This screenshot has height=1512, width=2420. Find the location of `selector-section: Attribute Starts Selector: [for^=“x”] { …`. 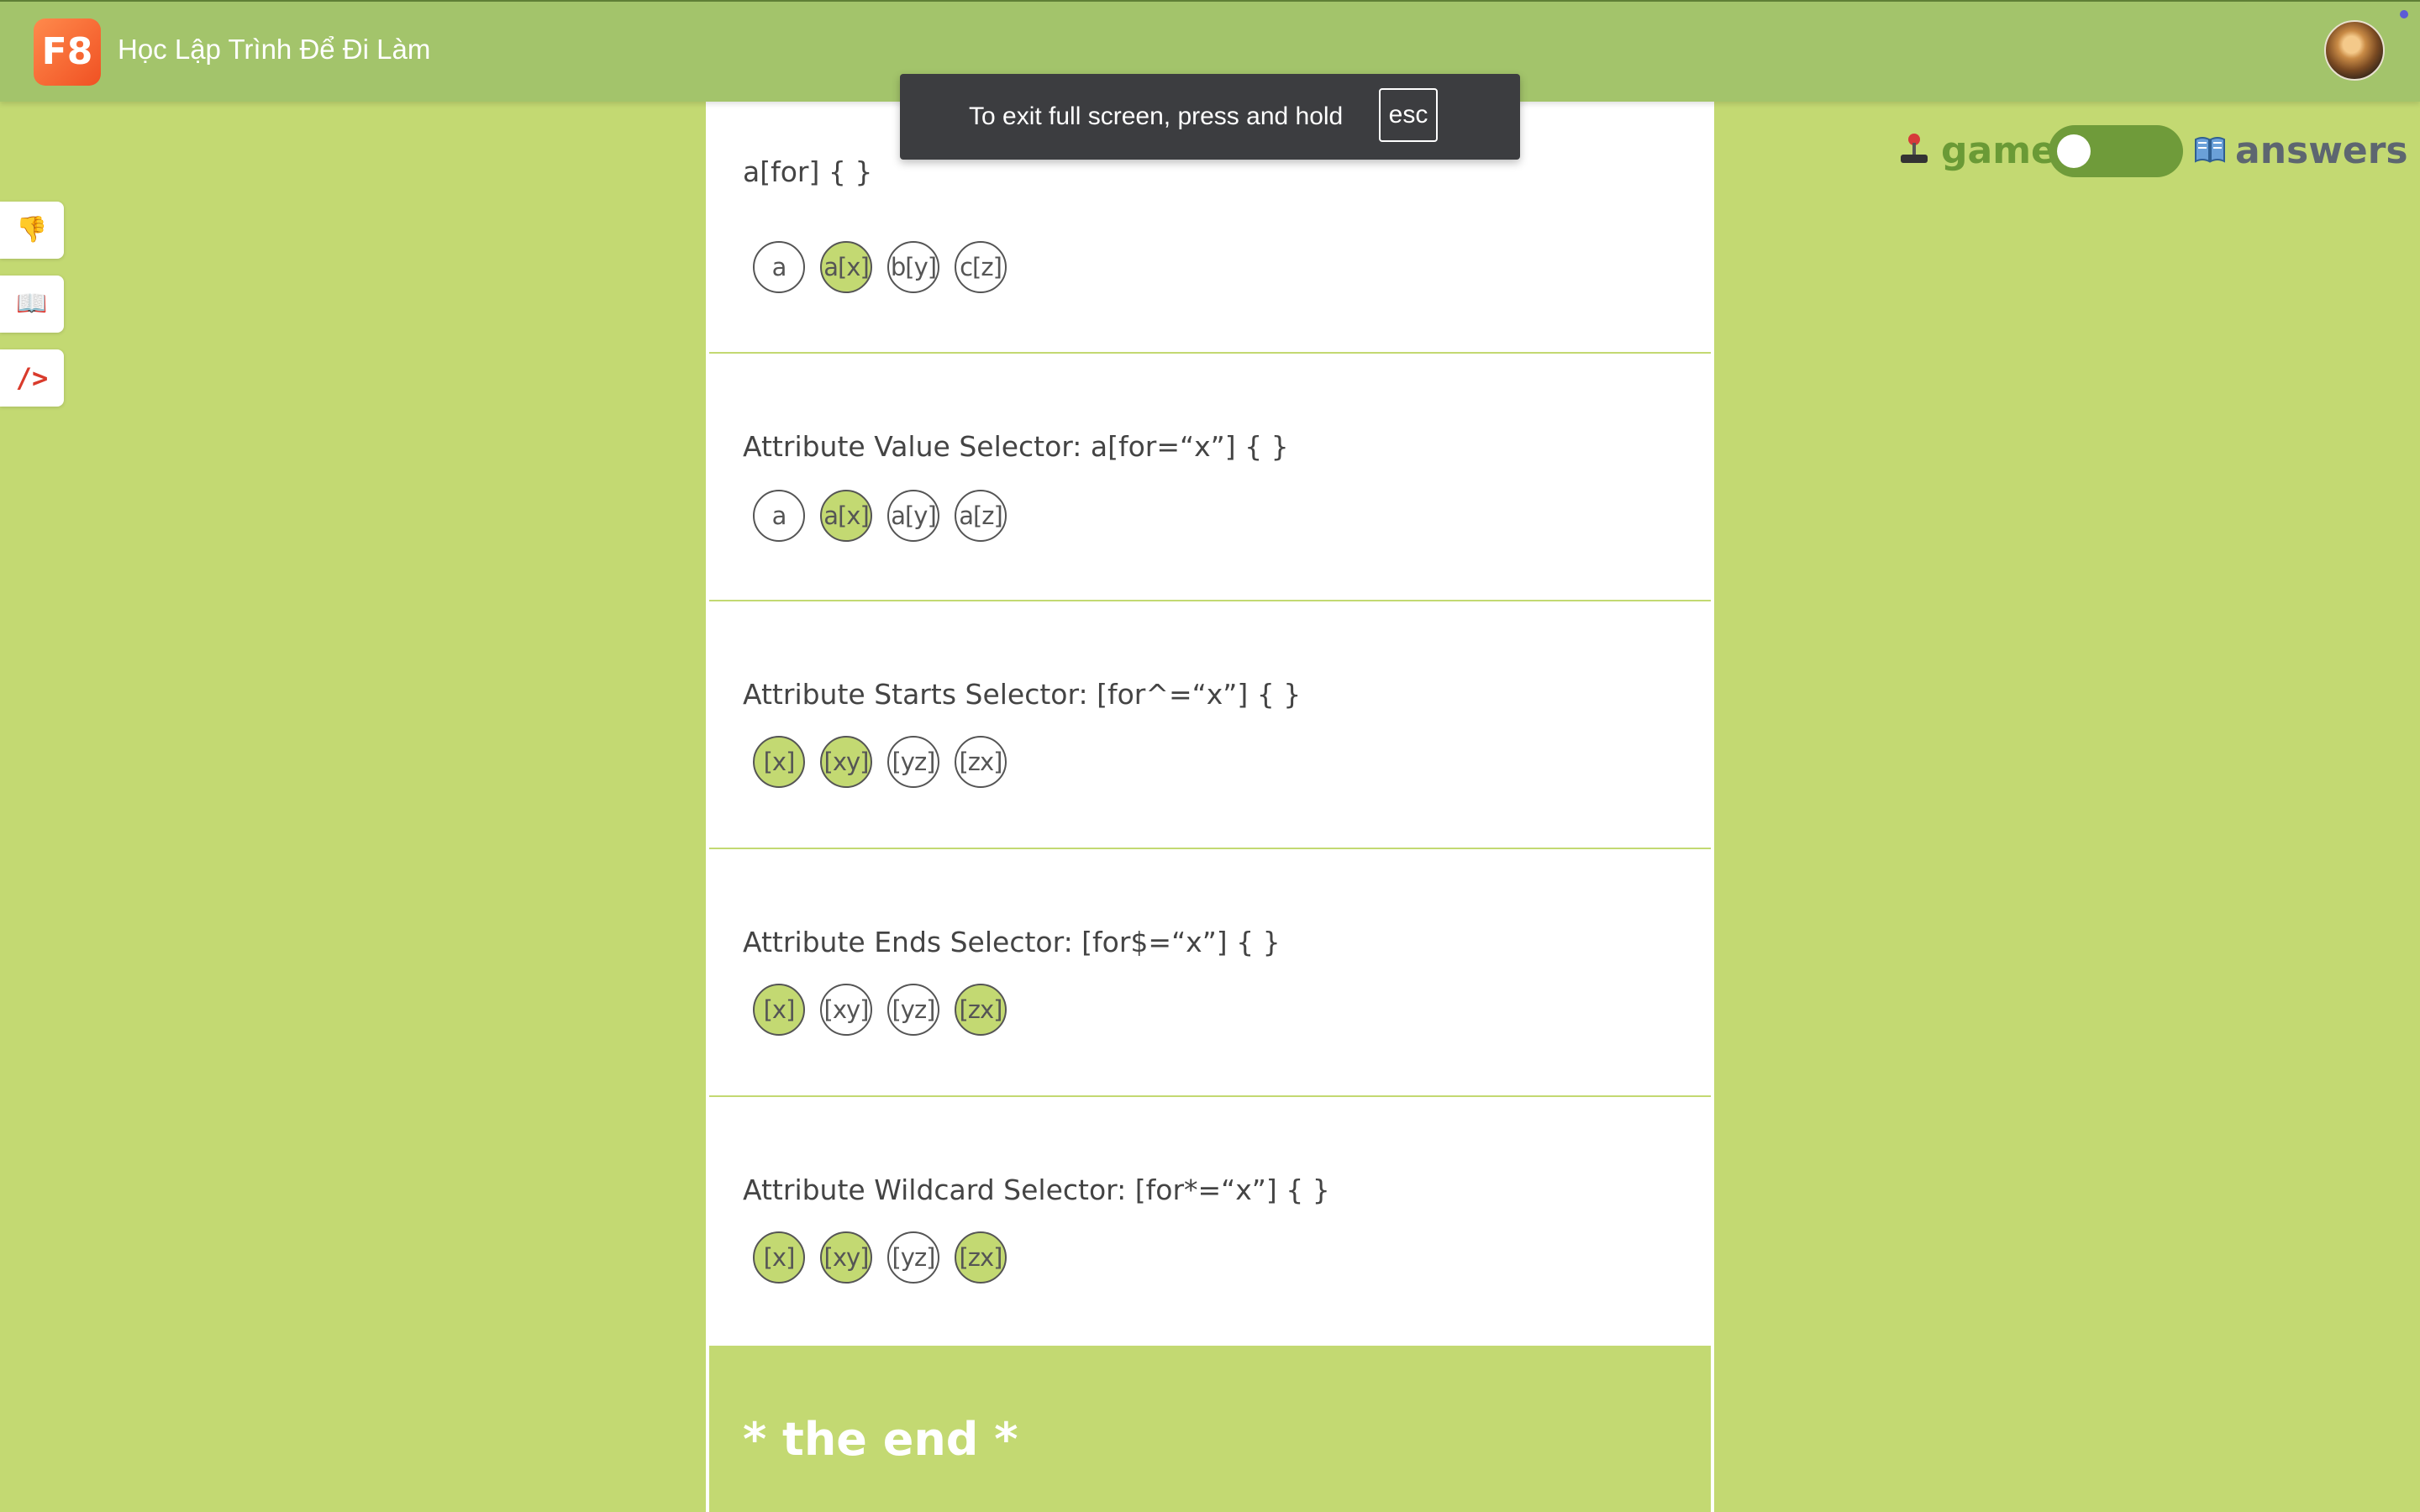

selector-section: Attribute Starts Selector: [for^=“x”] { … is located at coordinates (1210, 725).